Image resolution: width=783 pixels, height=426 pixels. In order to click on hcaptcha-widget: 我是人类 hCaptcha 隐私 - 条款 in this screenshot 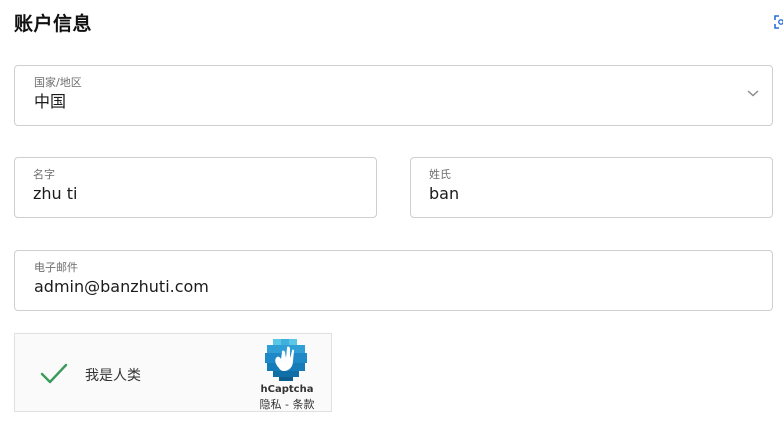, I will do `click(173, 372)`.